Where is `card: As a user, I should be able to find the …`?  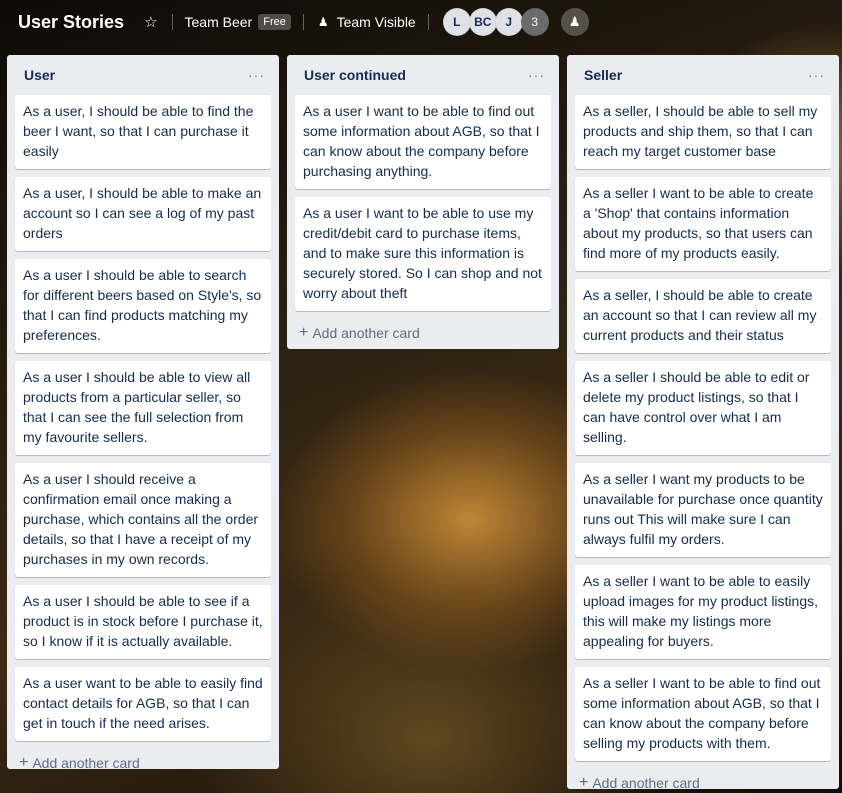
card: As a user, I should be able to find the … is located at coordinates (143, 132).